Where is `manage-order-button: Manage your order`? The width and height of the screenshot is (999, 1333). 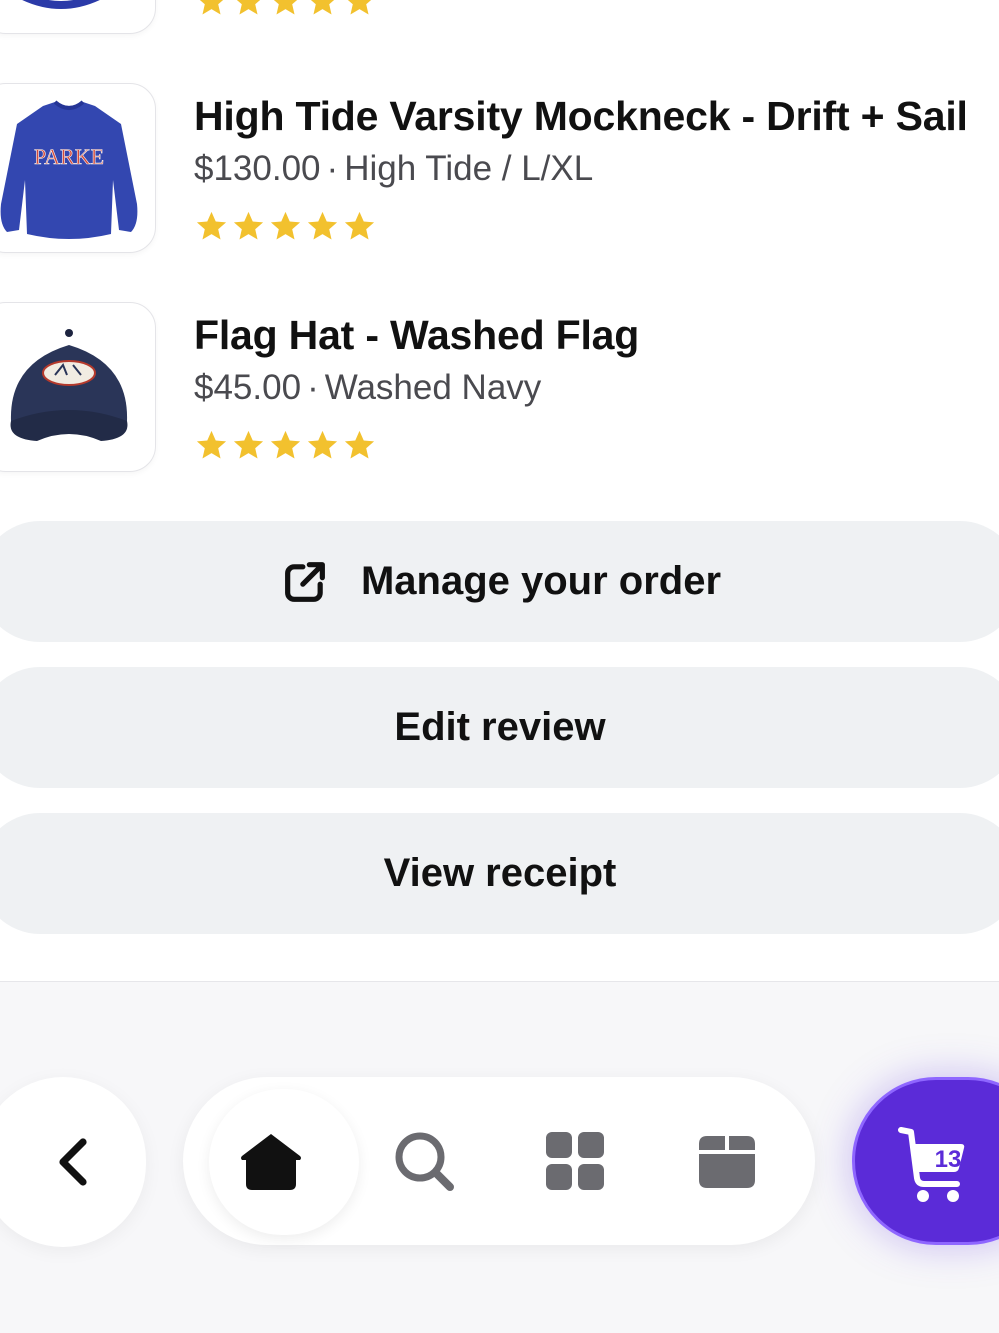
manage-order-button: Manage your order is located at coordinates (499, 581).